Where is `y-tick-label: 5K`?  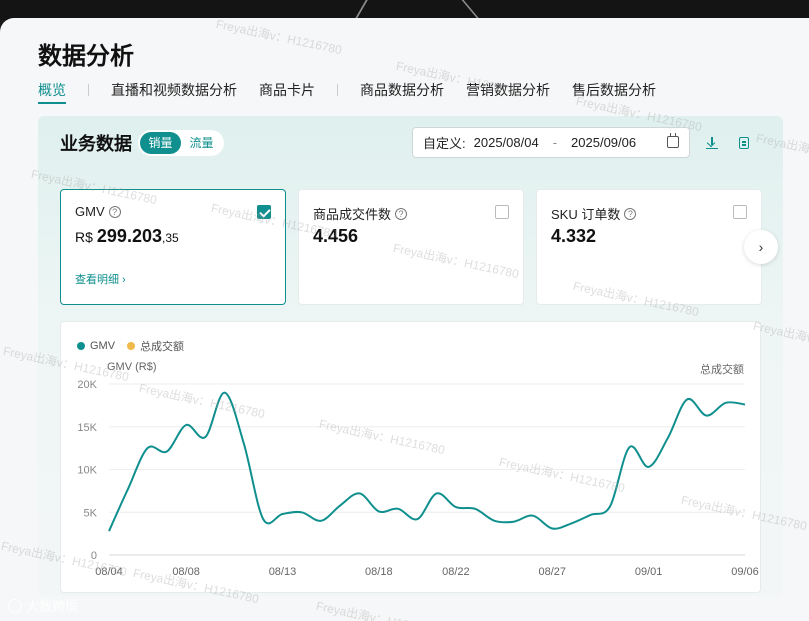 y-tick-label: 5K is located at coordinates (91, 513).